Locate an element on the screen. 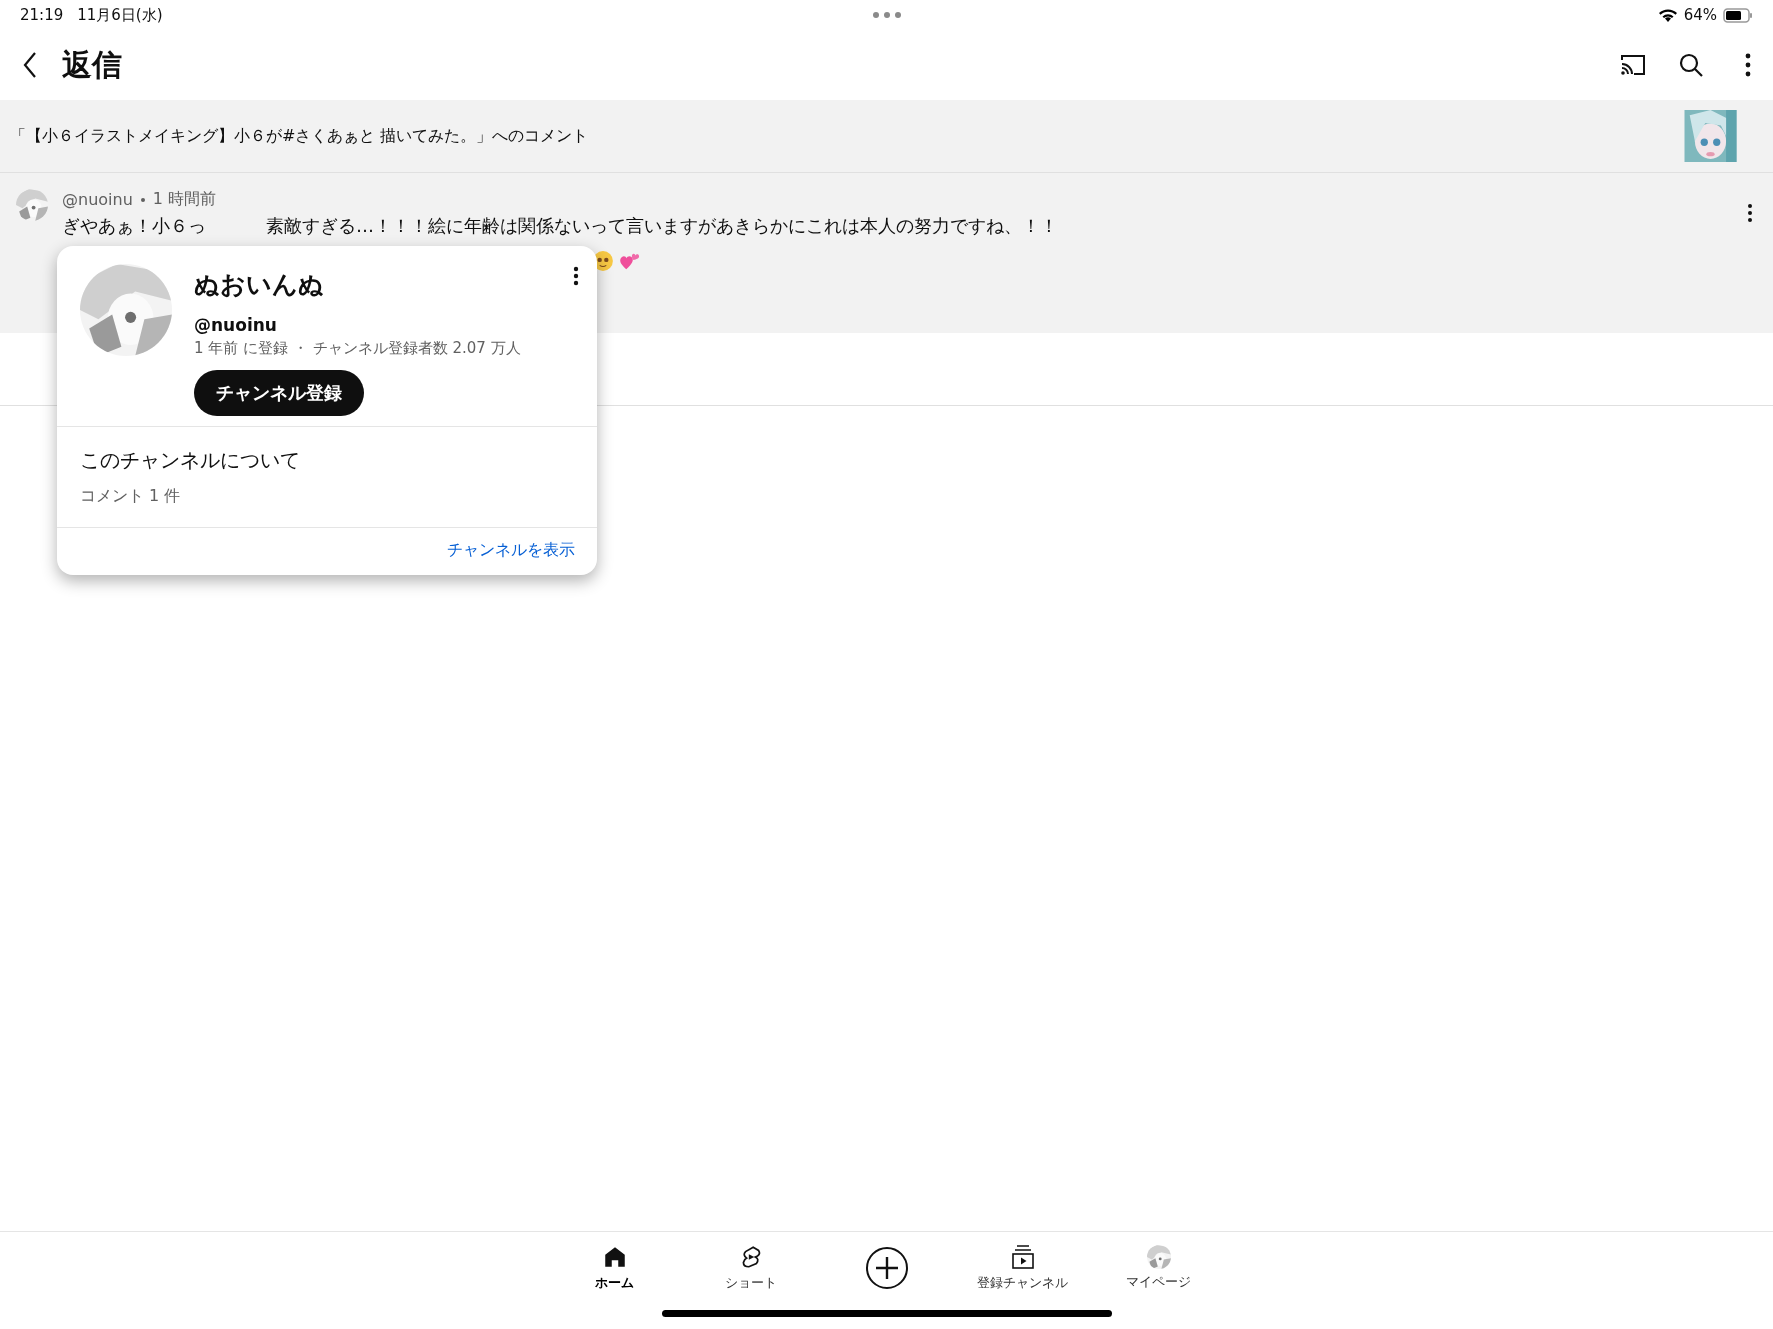 The width and height of the screenshot is (1773, 1329). nav-tab: ショート is located at coordinates (750, 1268).